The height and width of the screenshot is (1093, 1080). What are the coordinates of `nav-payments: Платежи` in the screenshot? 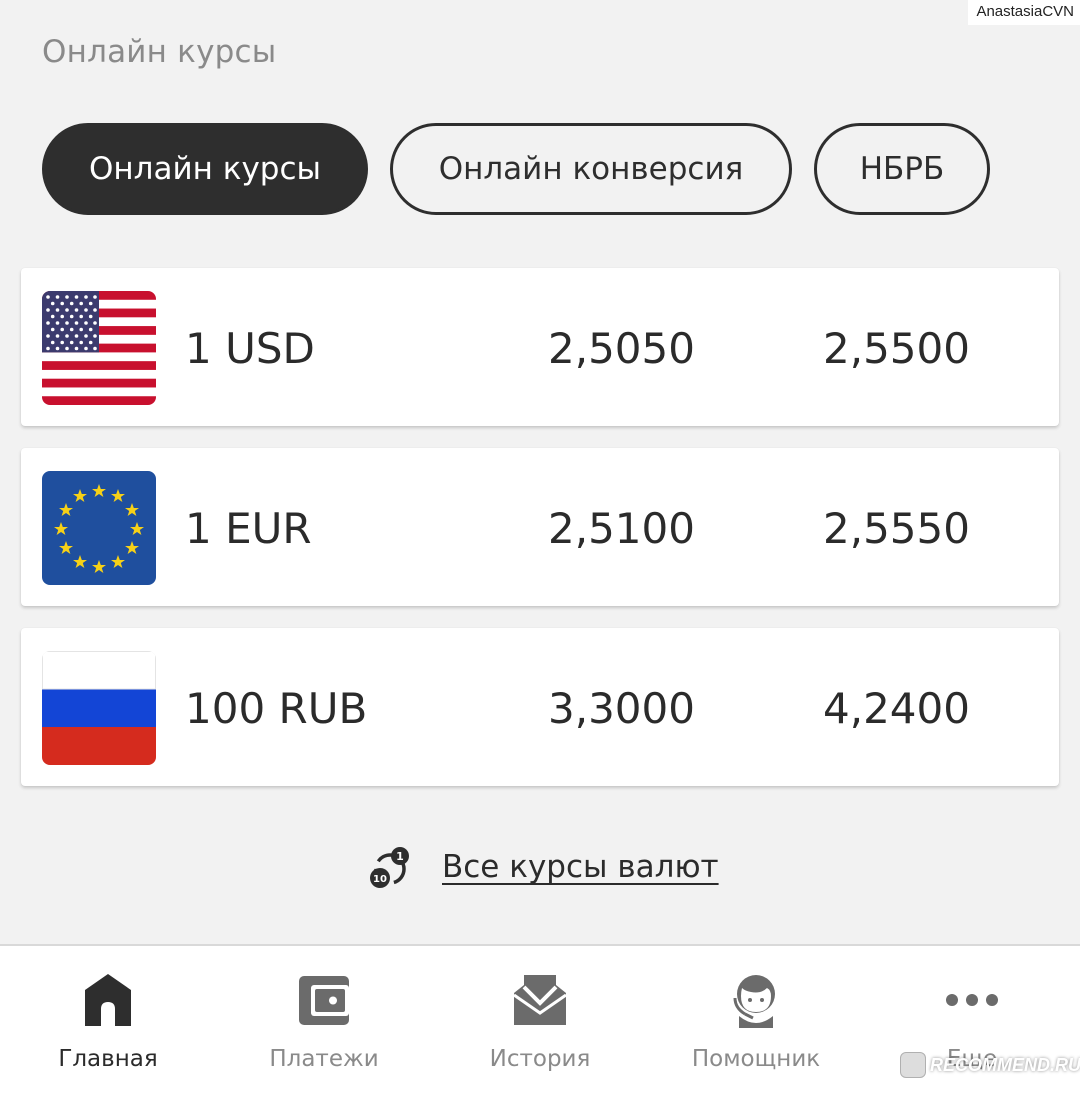 It's located at (324, 1019).